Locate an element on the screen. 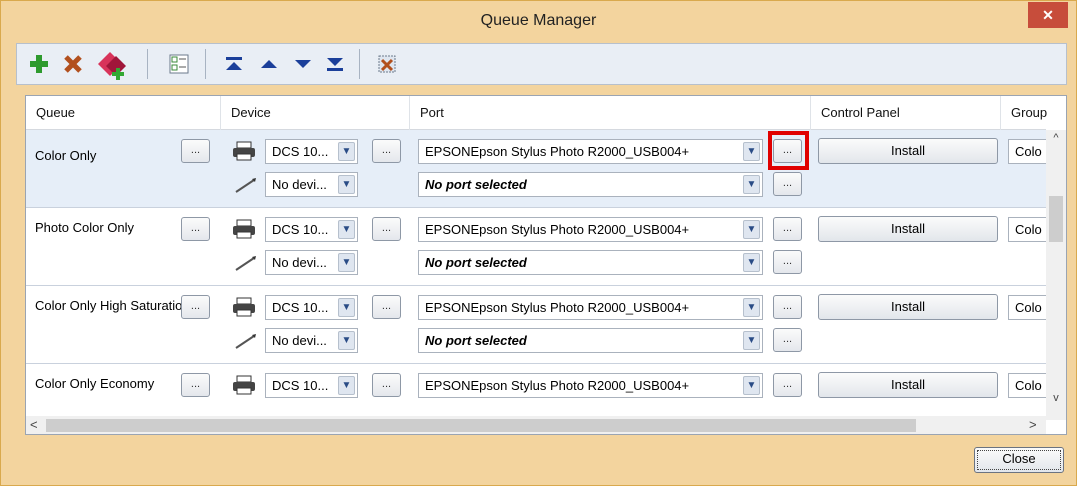  window-close-button: ✕ is located at coordinates (1048, 15).